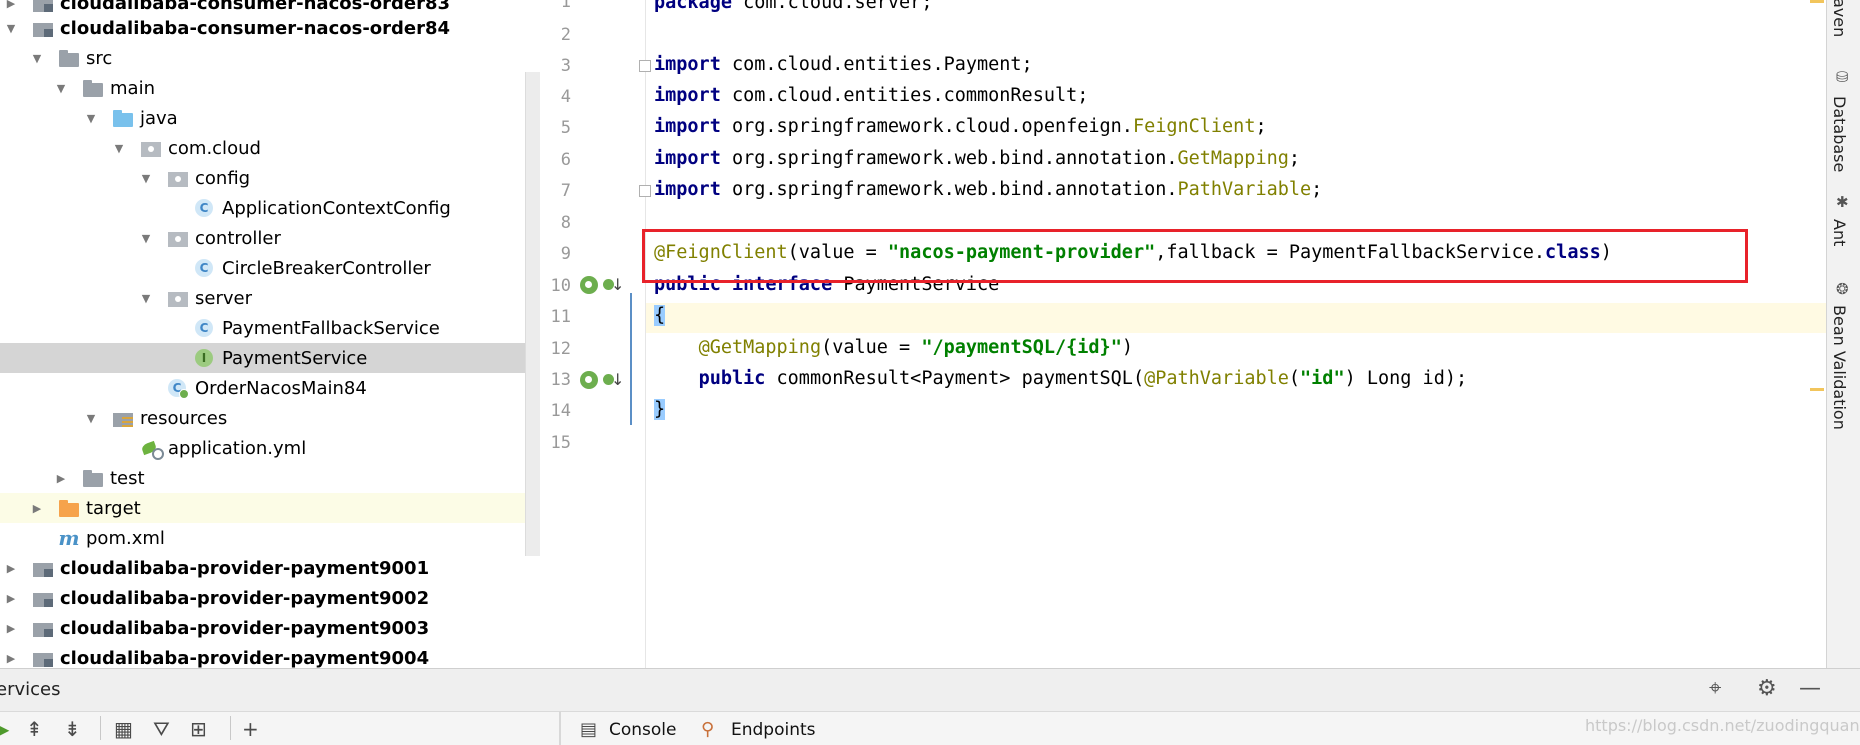 The image size is (1860, 745). What do you see at coordinates (565, 6) in the screenshot?
I see `line-number: 1` at bounding box center [565, 6].